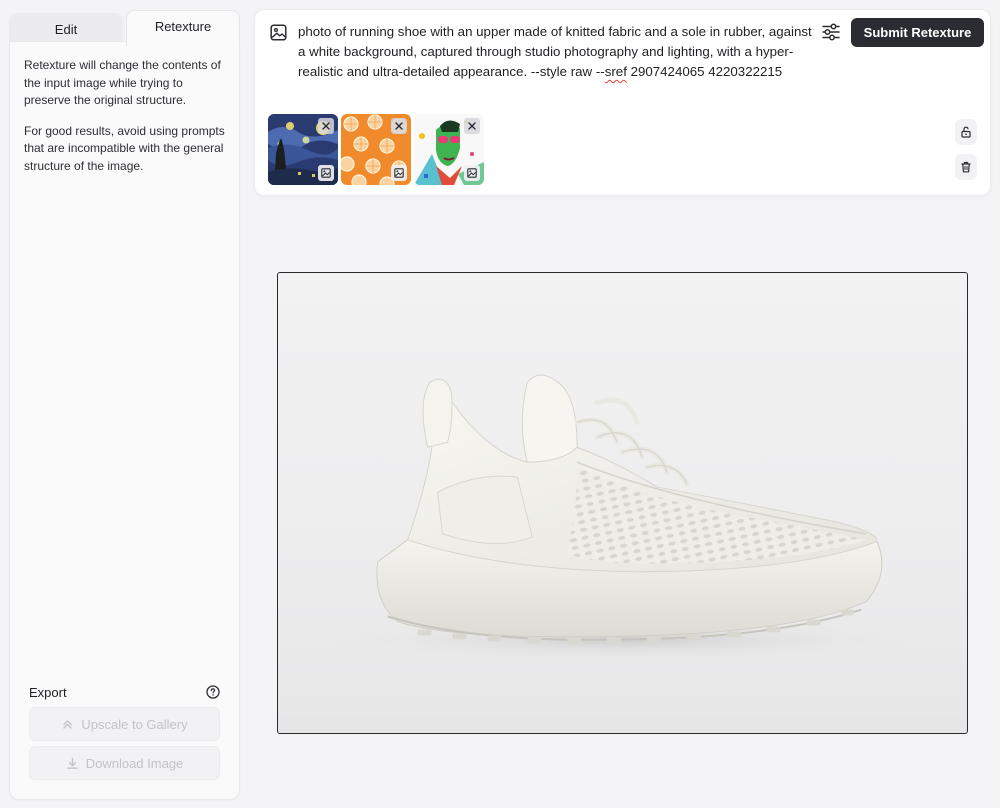 The width and height of the screenshot is (1000, 808). I want to click on image-icon, so click(278, 32).